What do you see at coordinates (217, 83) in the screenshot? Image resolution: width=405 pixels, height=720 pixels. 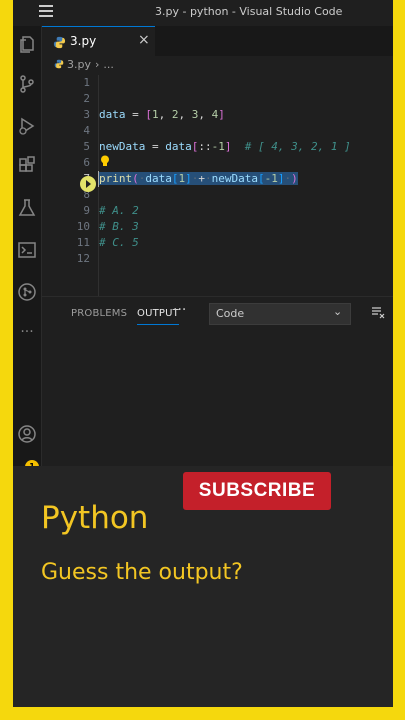 I see `code-line: 1` at bounding box center [217, 83].